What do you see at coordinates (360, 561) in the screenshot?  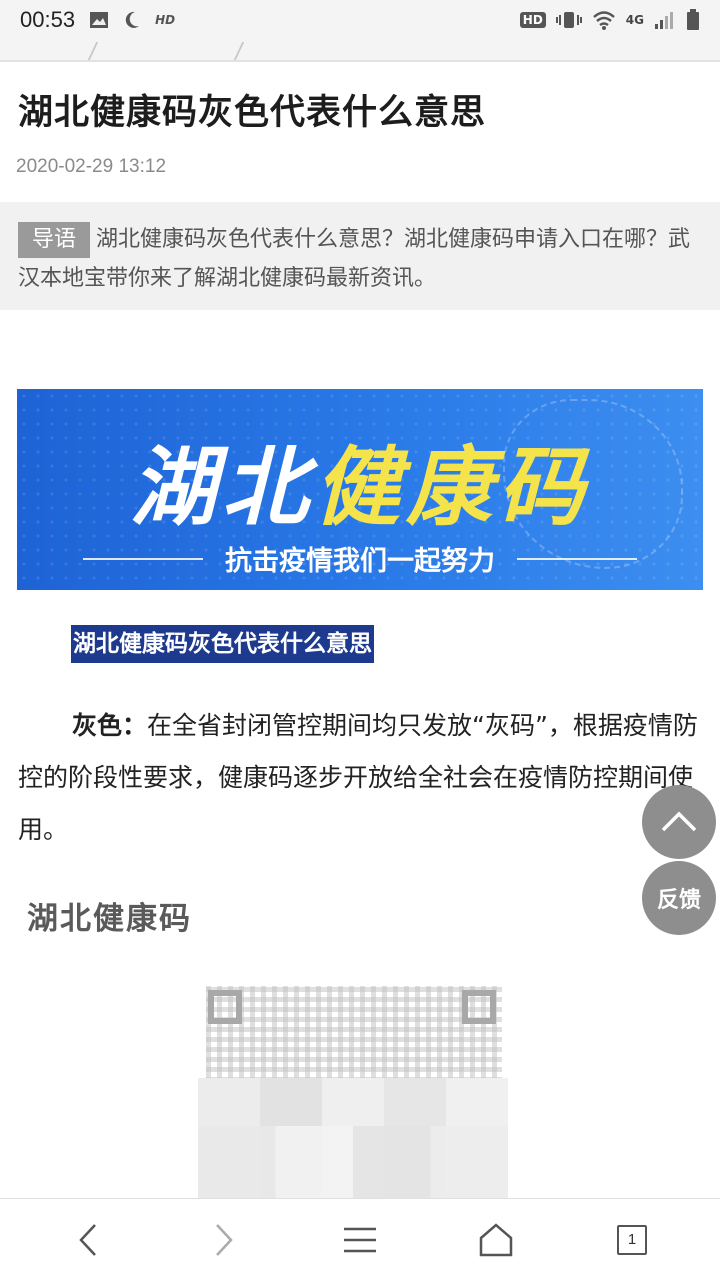 I see `banner-slogan: 抗击疫情我们一起努力` at bounding box center [360, 561].